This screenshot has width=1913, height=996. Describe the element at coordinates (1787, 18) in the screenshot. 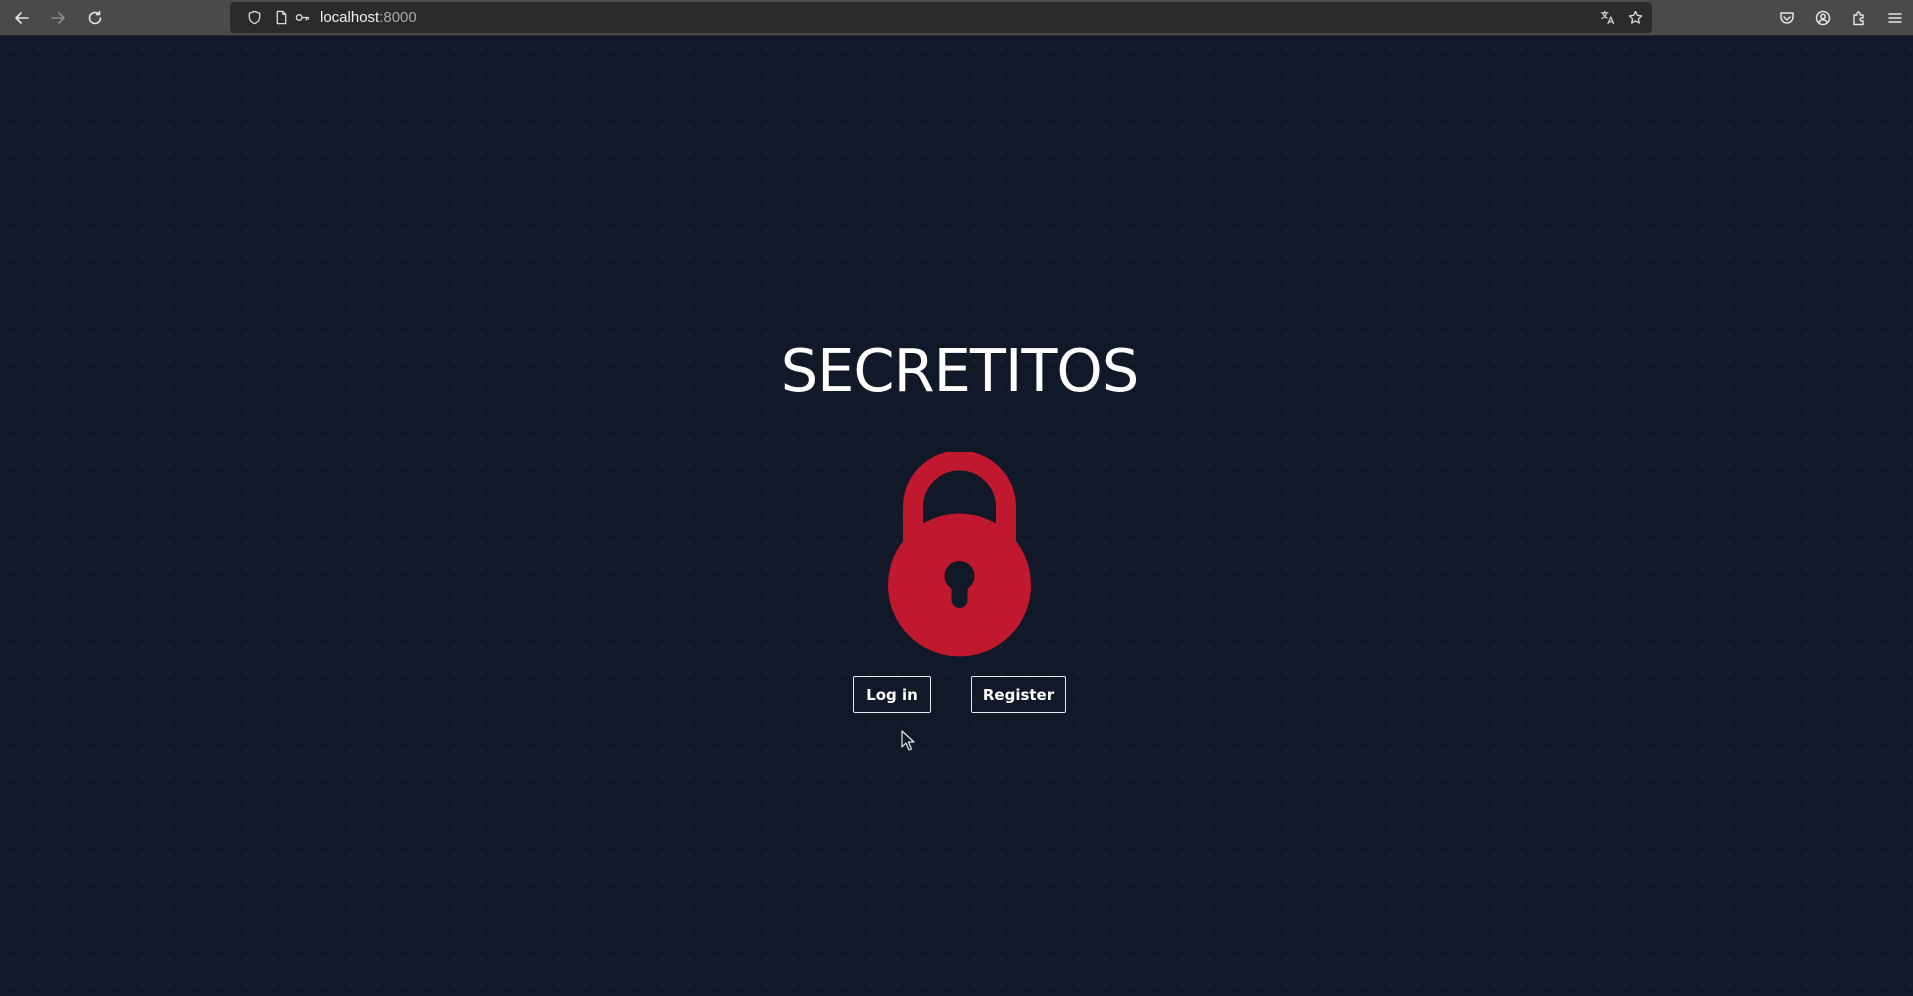

I see `pocket-icon` at that location.